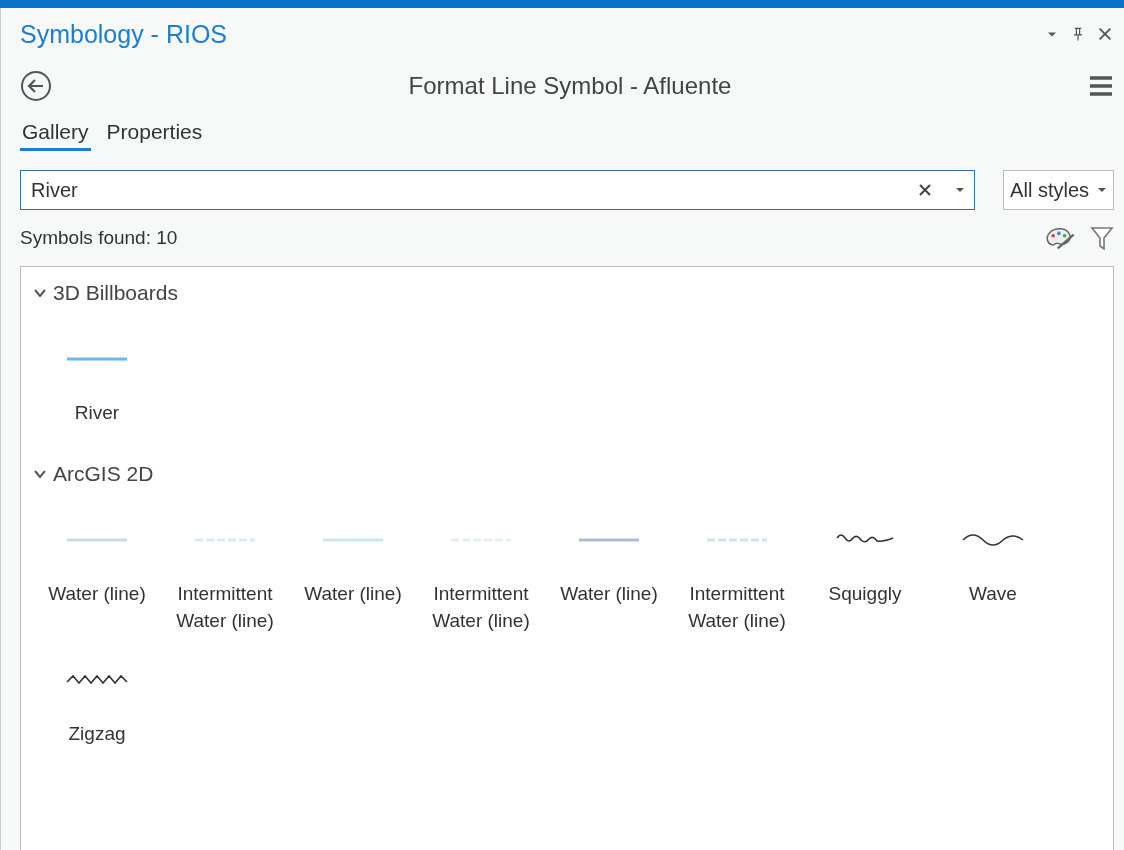 This screenshot has height=850, width=1124. What do you see at coordinates (115, 293) in the screenshot?
I see `group-title: 3D Billboards` at bounding box center [115, 293].